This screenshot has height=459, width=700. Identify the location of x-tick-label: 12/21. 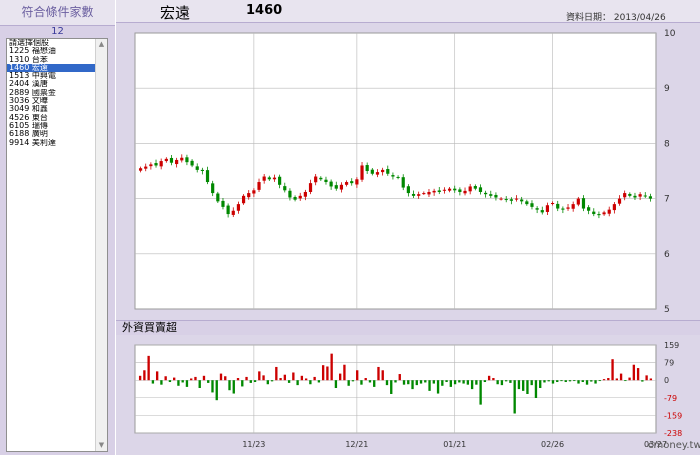
(356, 444).